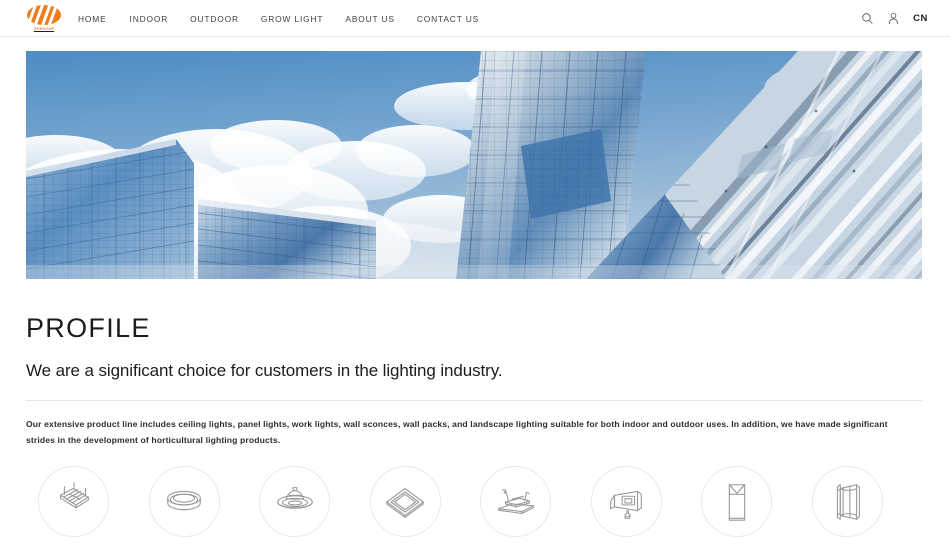 The width and height of the screenshot is (950, 550). Describe the element at coordinates (380, 19) in the screenshot. I see `nav-about-us: ABOUT US` at that location.